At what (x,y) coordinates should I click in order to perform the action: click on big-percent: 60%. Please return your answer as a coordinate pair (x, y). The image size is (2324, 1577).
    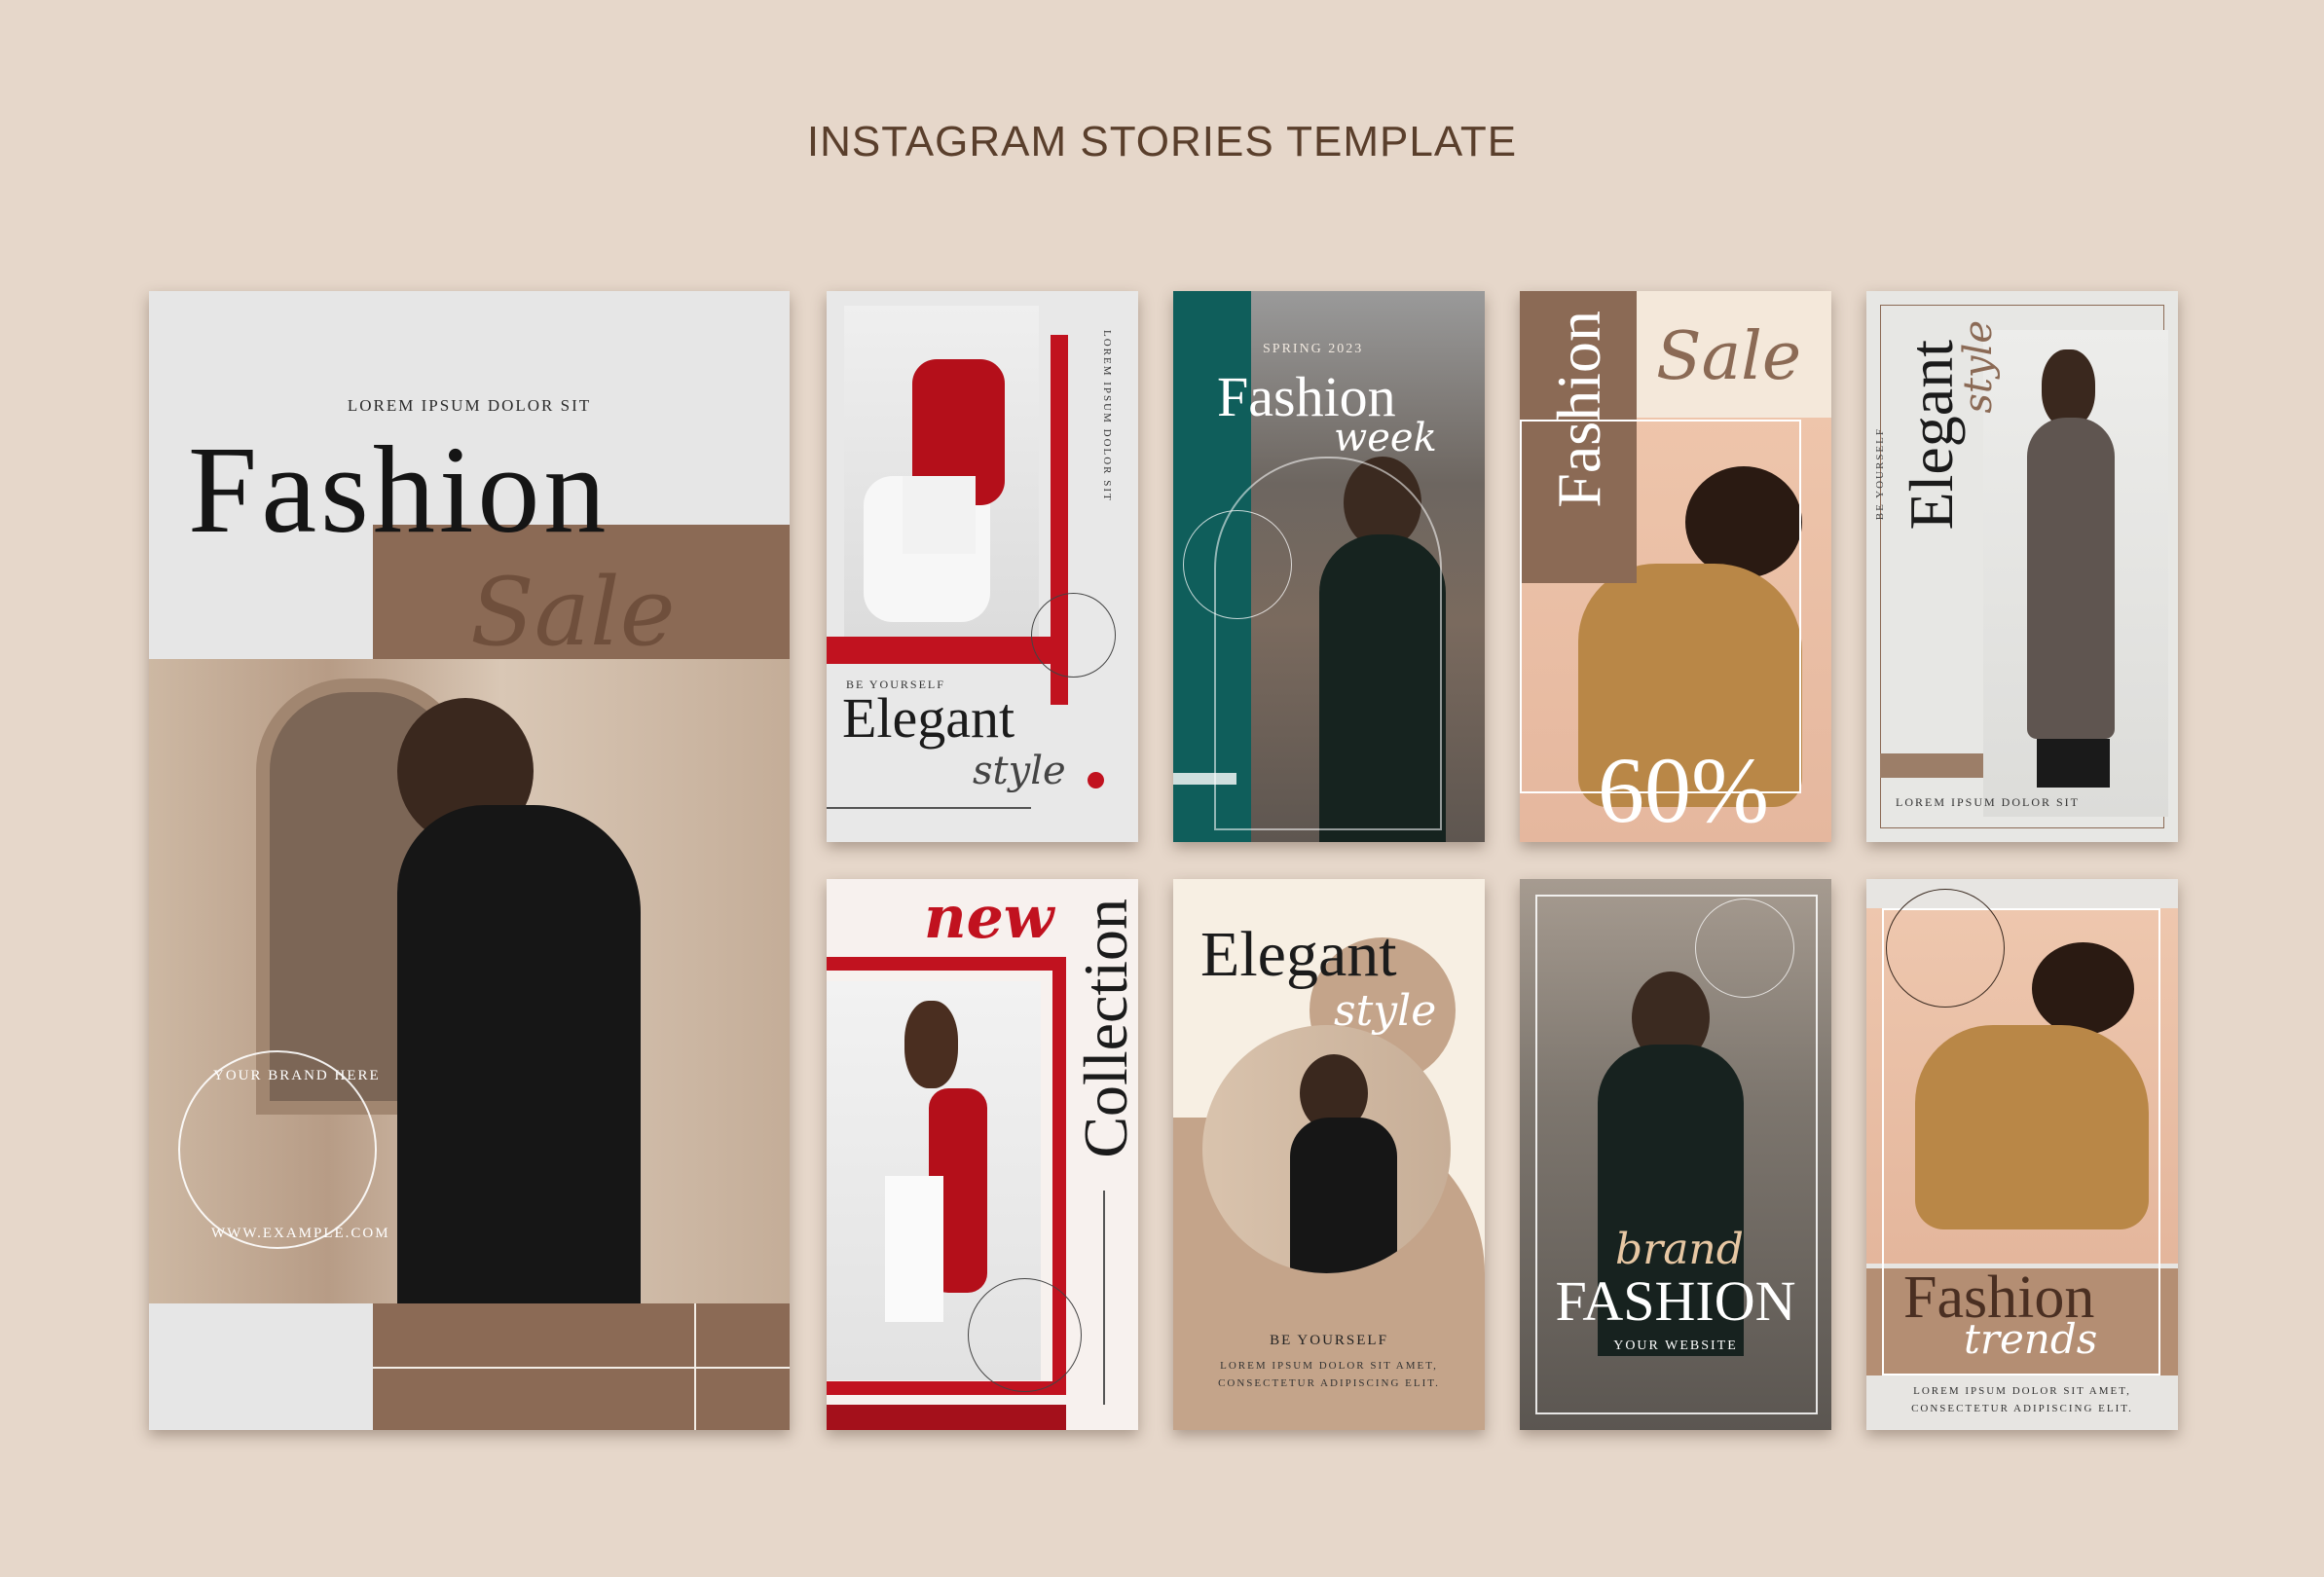
    Looking at the image, I should click on (1683, 790).